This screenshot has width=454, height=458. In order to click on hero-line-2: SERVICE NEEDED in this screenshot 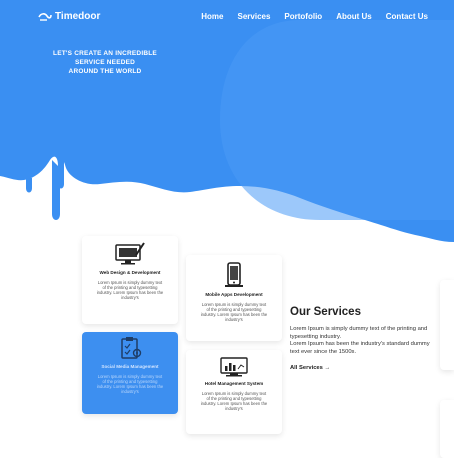, I will do `click(105, 62)`.